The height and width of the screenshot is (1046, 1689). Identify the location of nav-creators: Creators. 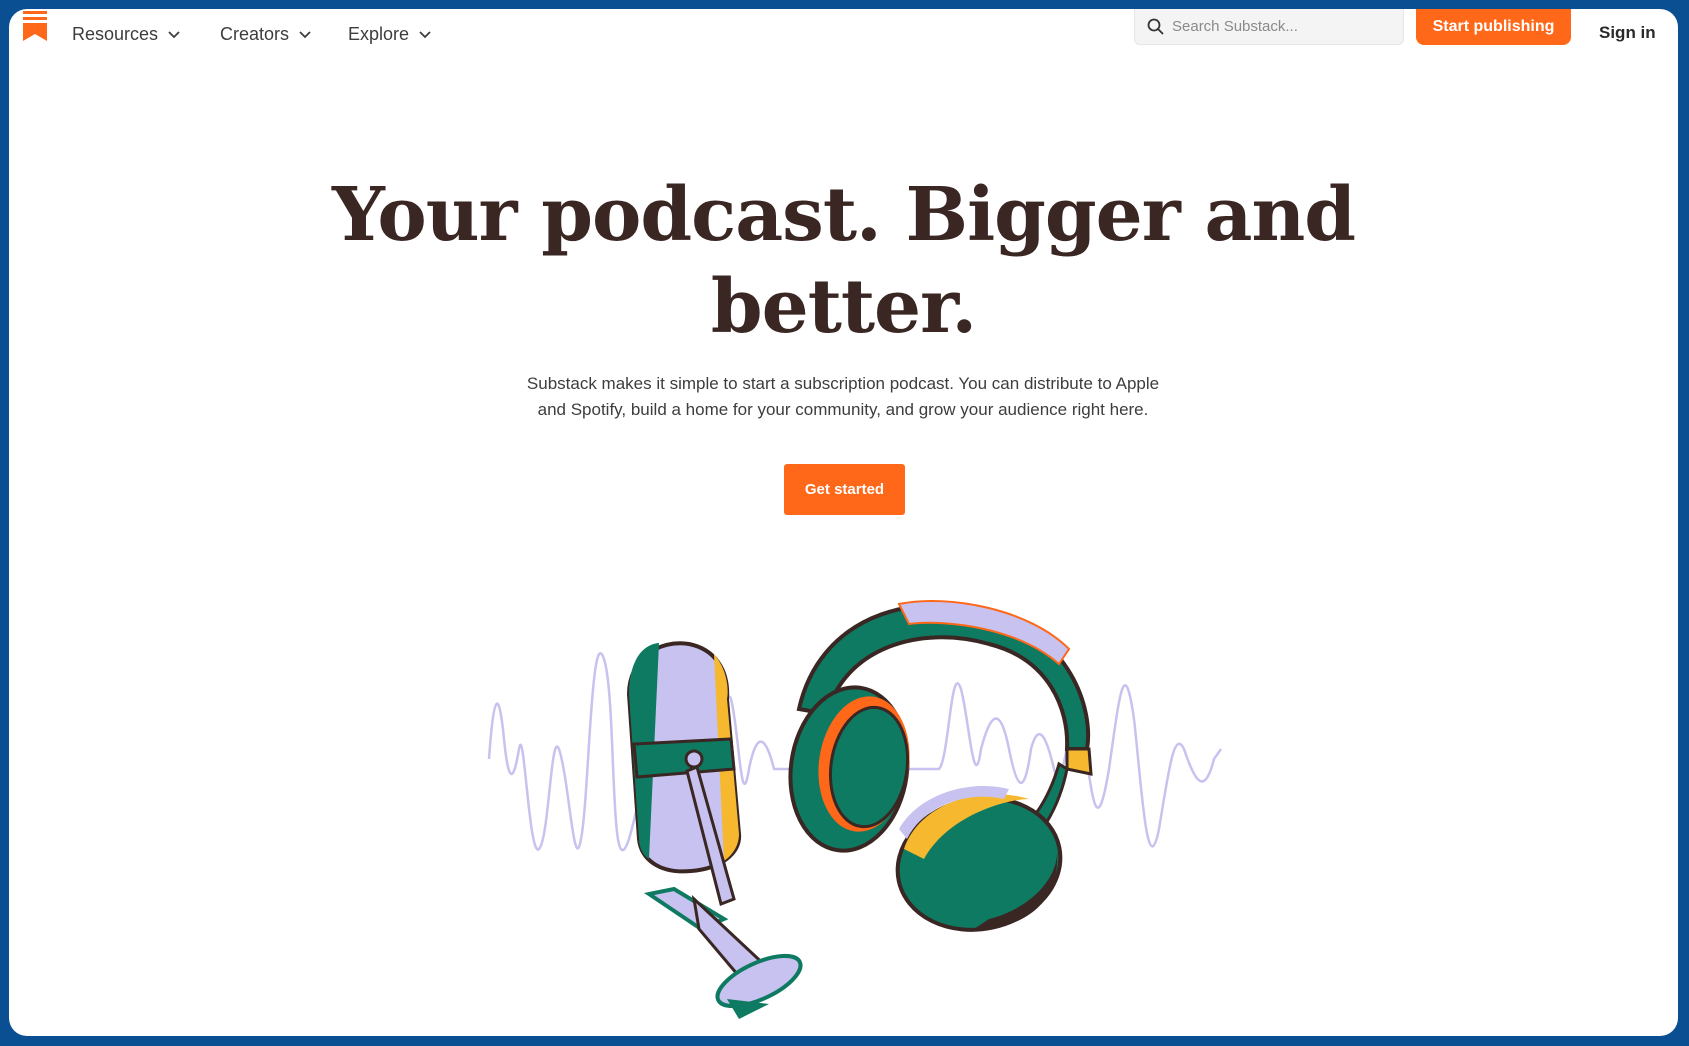
(266, 34).